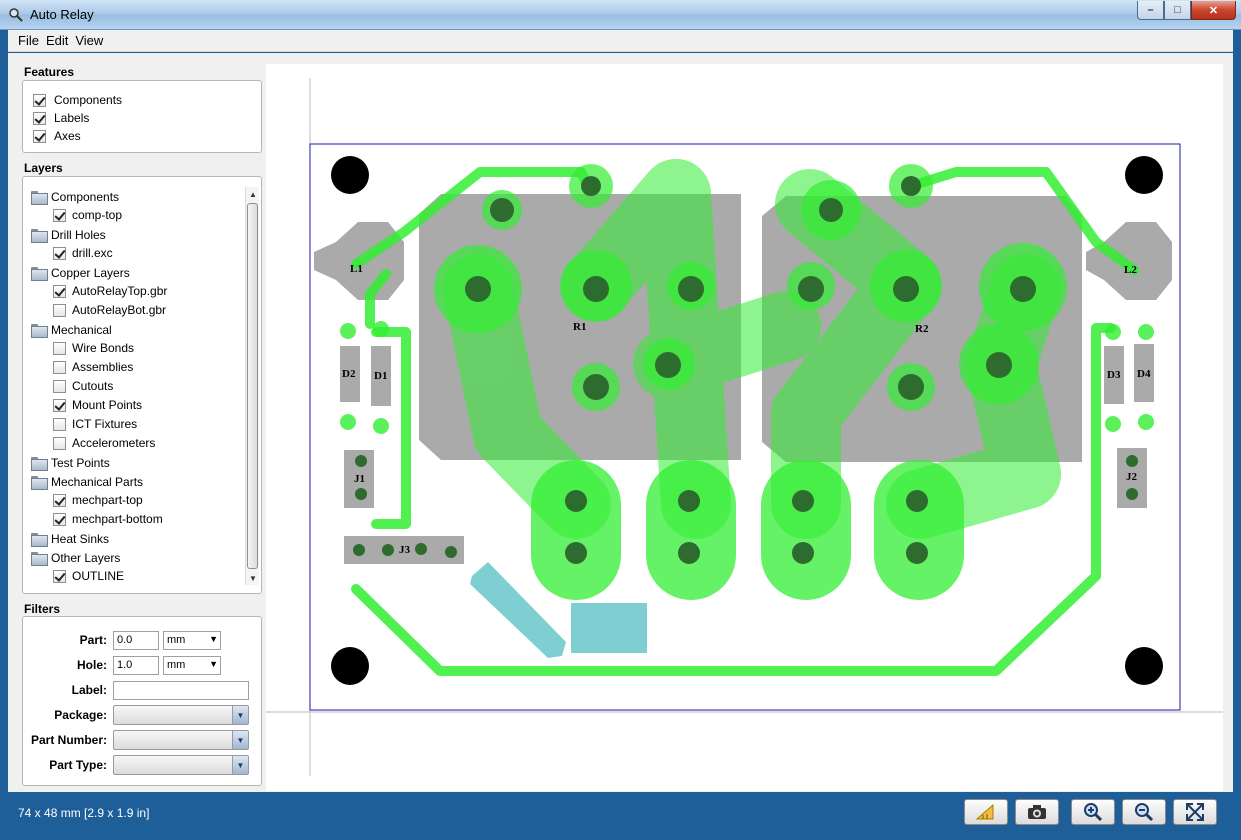  What do you see at coordinates (108, 519) in the screenshot?
I see `tree-item-mechpart-bottom: mechpart-bottom` at bounding box center [108, 519].